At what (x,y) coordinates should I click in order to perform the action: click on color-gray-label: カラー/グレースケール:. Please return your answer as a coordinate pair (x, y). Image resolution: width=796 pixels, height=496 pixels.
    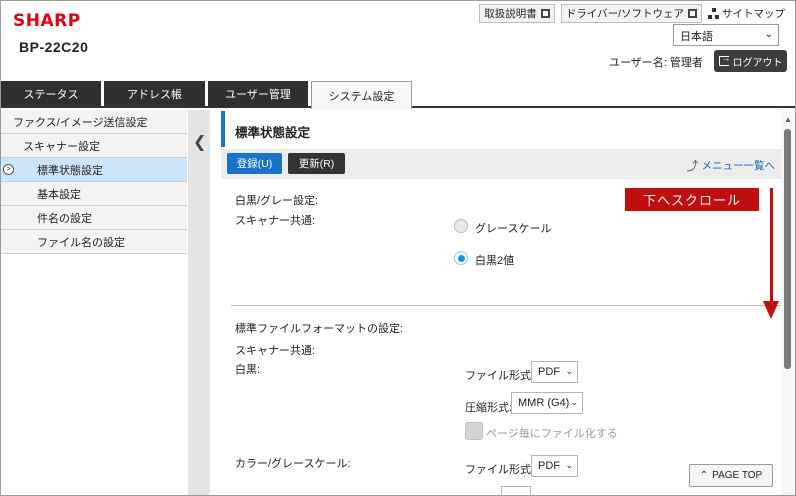
    Looking at the image, I should click on (293, 464).